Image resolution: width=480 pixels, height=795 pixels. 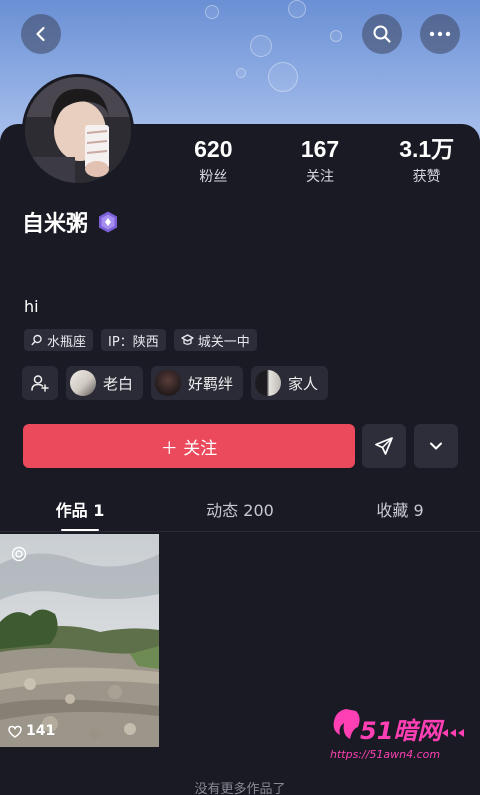 I want to click on profile-tags: 水瓶座 IP：陕西 城关一中, so click(x=140, y=340).